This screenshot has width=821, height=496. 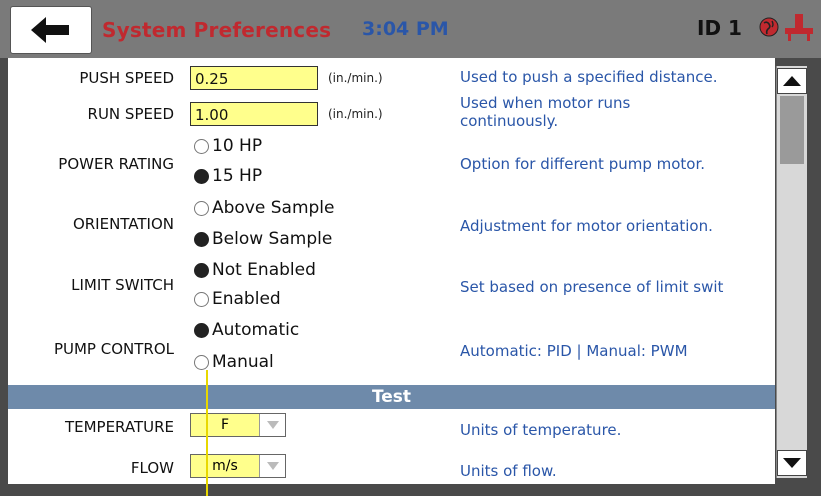 I want to click on scroll-up-icon, so click(x=792, y=81).